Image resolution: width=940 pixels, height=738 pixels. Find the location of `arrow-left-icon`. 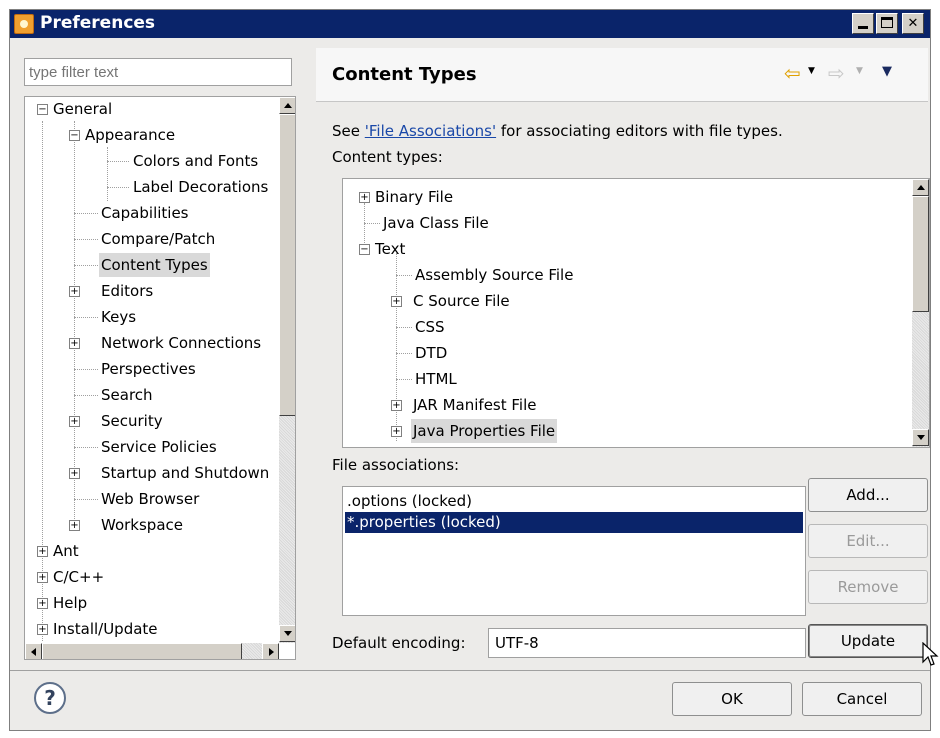

arrow-left-icon is located at coordinates (33, 652).